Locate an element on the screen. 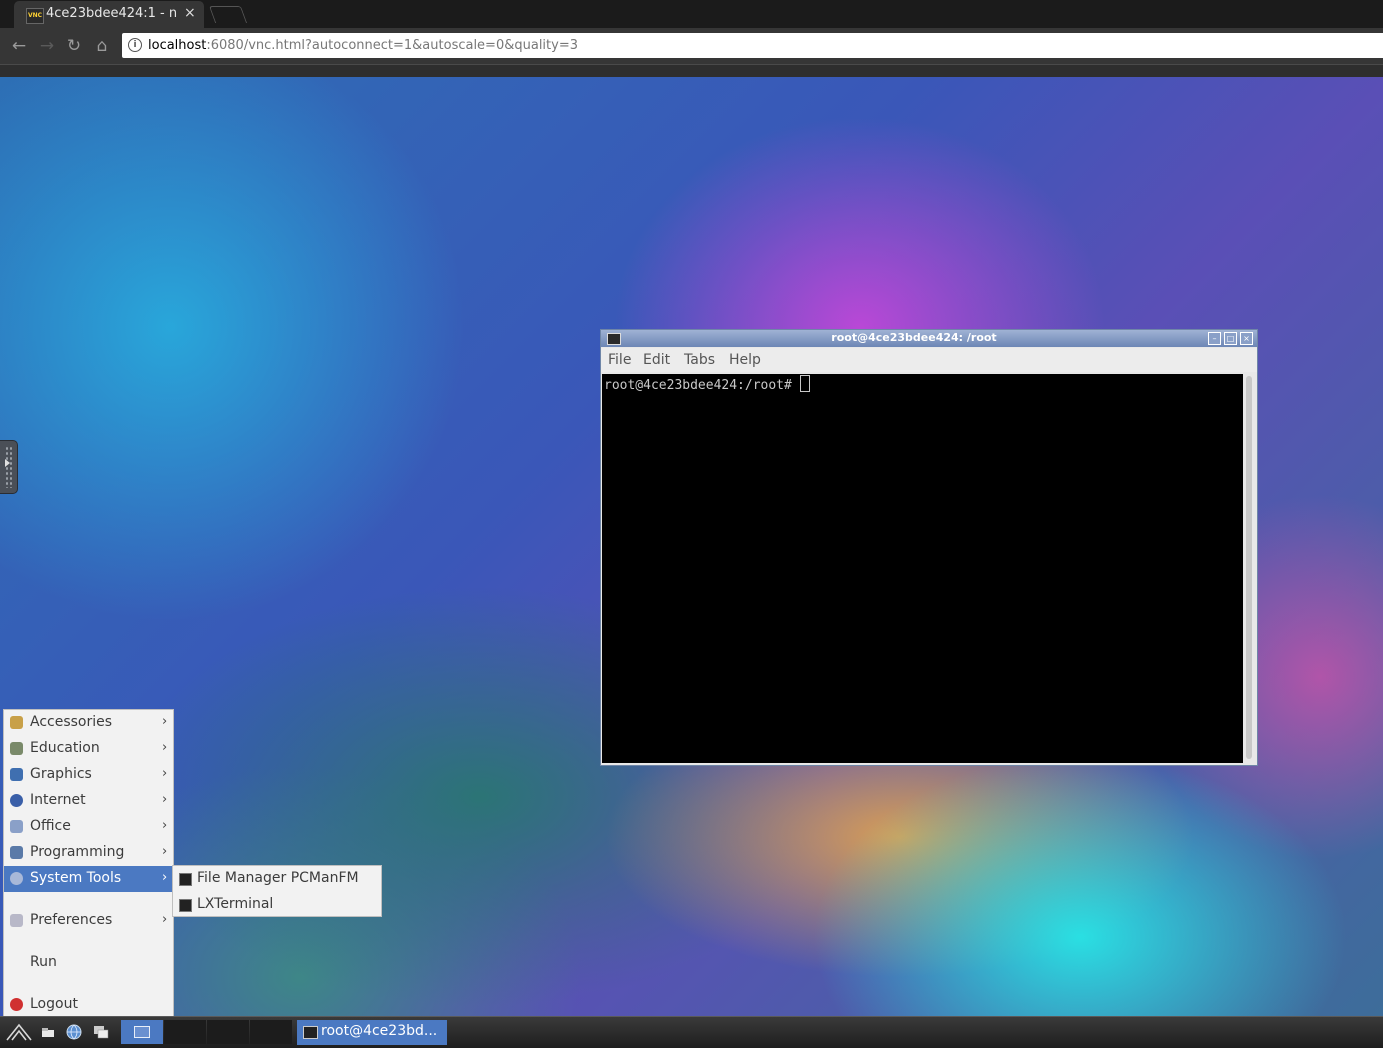 Image resolution: width=1383 pixels, height=1048 pixels. desktop-1-button is located at coordinates (142, 1032).